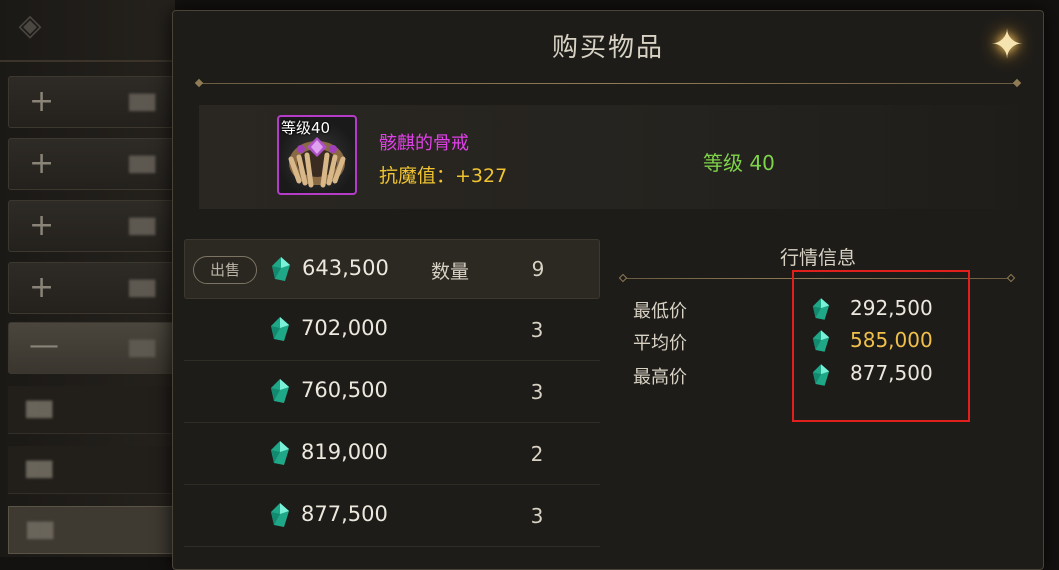 The image size is (1059, 570). What do you see at coordinates (608, 157) in the screenshot?
I see `item-info-panel: 等级40 骸麒的骨戒 抗魔值：+327 等级 40` at bounding box center [608, 157].